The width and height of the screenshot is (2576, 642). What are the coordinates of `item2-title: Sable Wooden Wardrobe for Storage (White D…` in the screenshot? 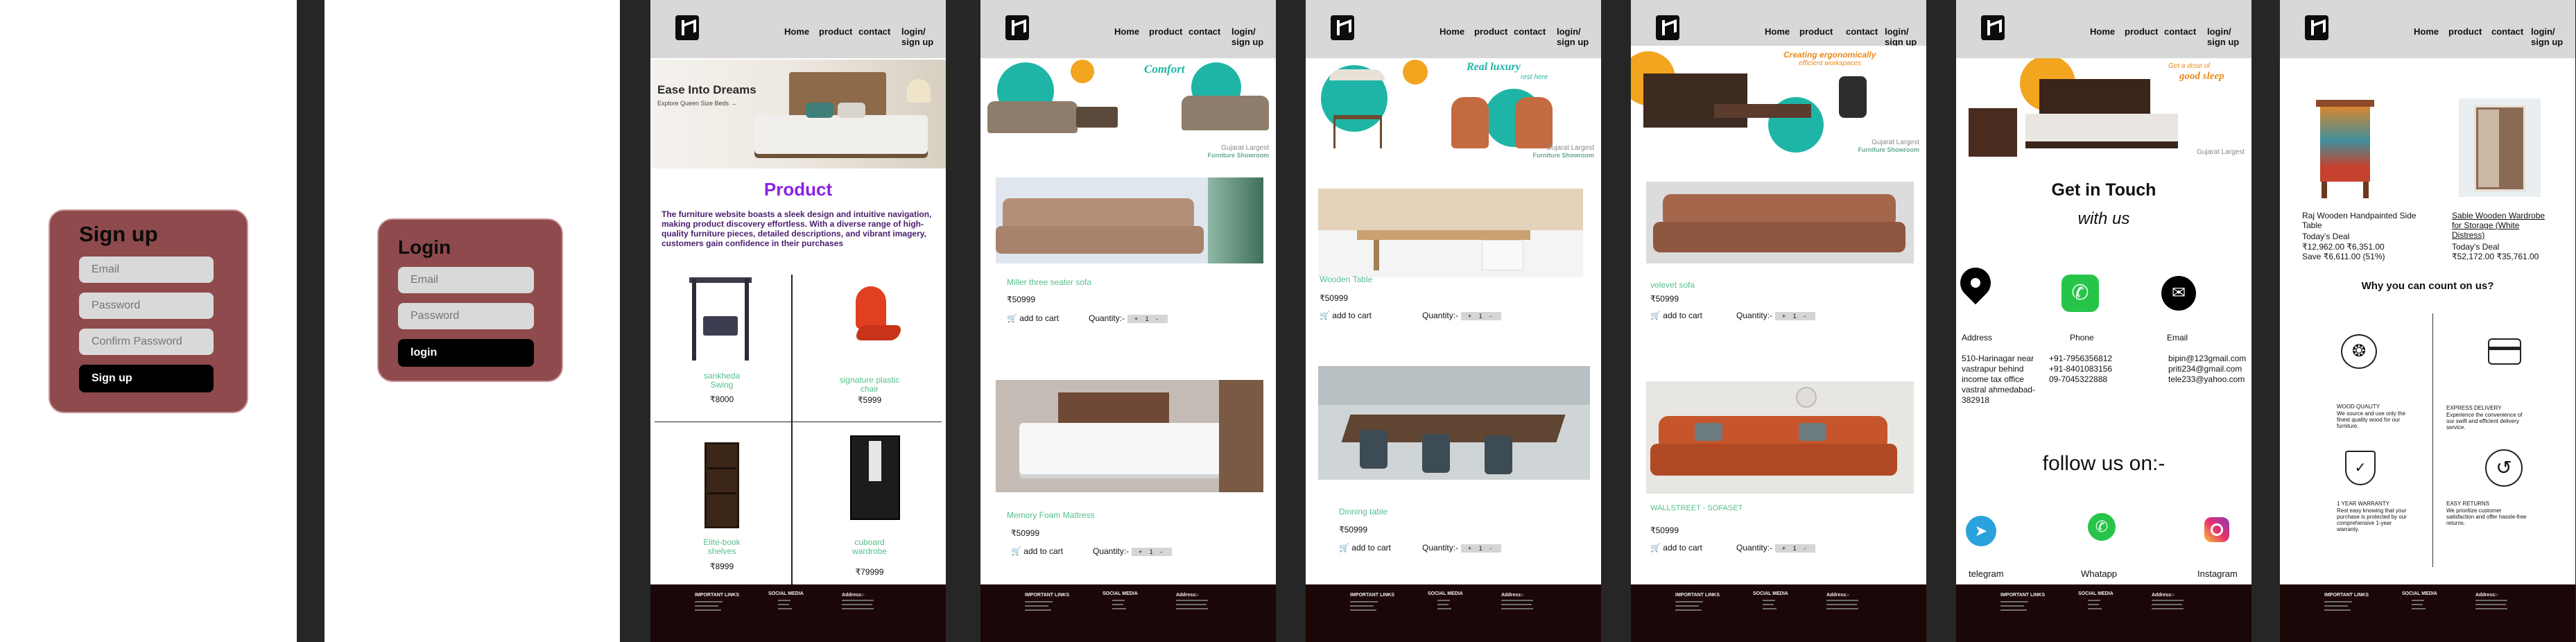 It's located at (2498, 225).